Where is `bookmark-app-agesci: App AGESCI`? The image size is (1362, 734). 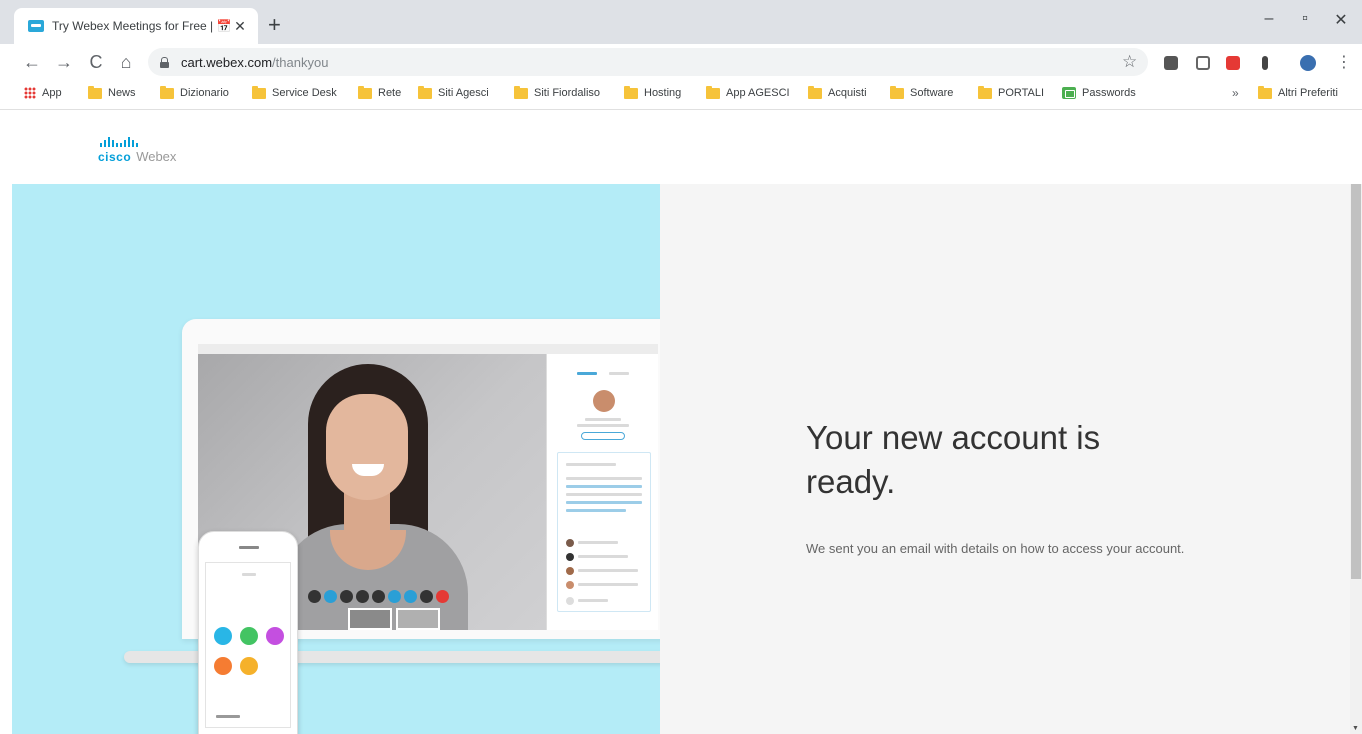
bookmark-app-agesci: App AGESCI is located at coordinates (748, 92).